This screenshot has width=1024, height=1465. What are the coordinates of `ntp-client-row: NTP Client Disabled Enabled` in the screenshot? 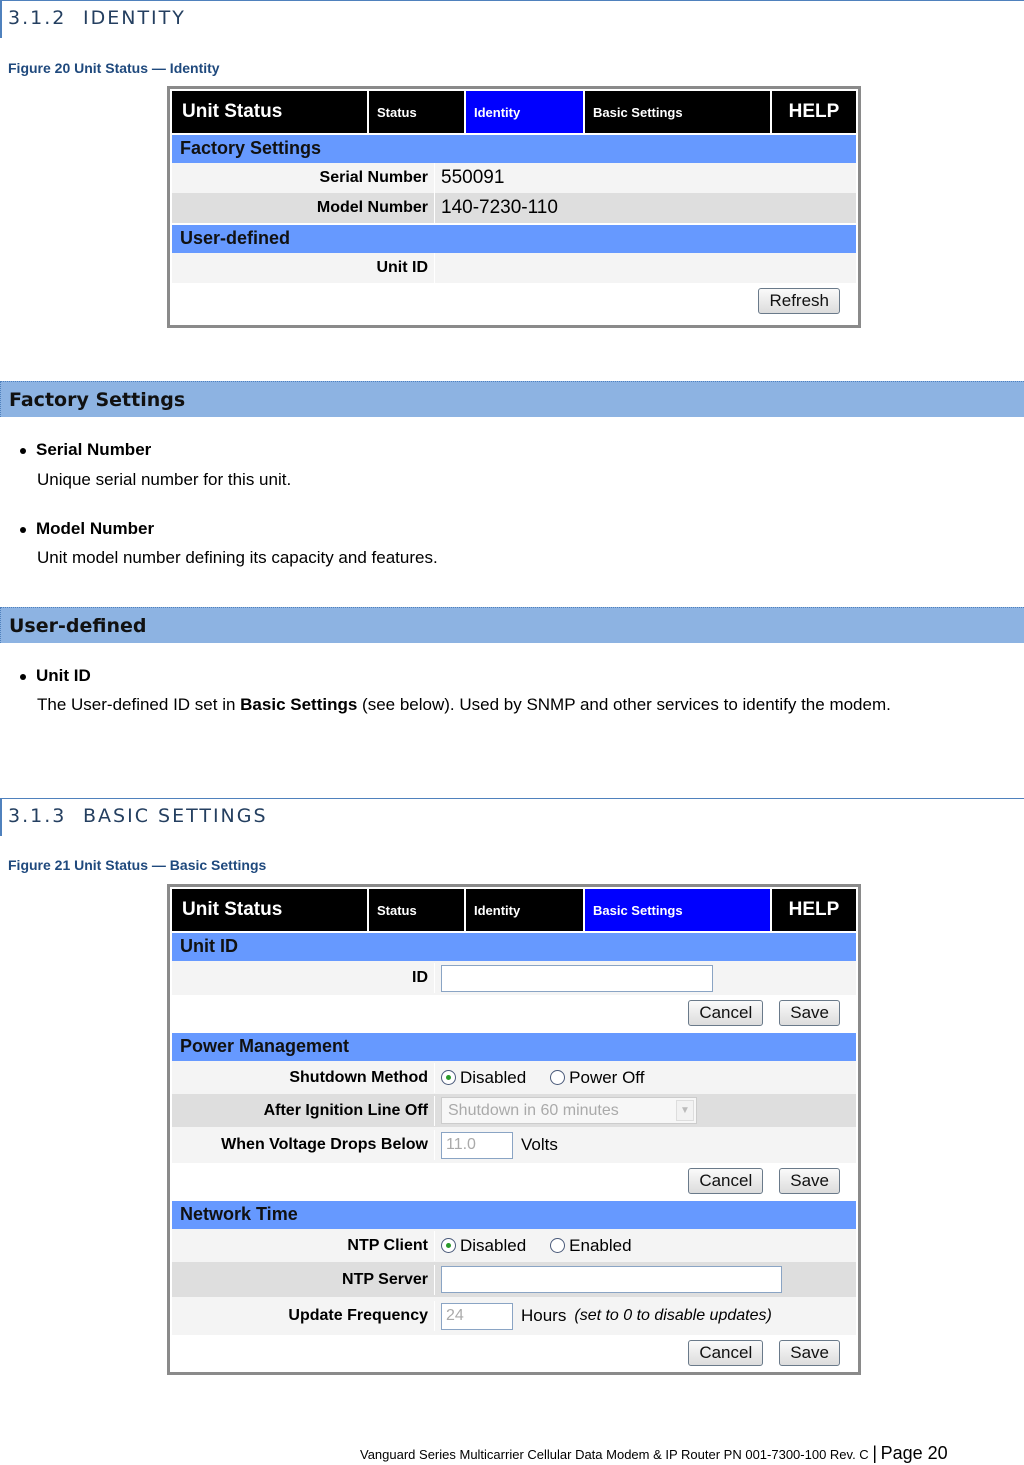 It's located at (514, 1245).